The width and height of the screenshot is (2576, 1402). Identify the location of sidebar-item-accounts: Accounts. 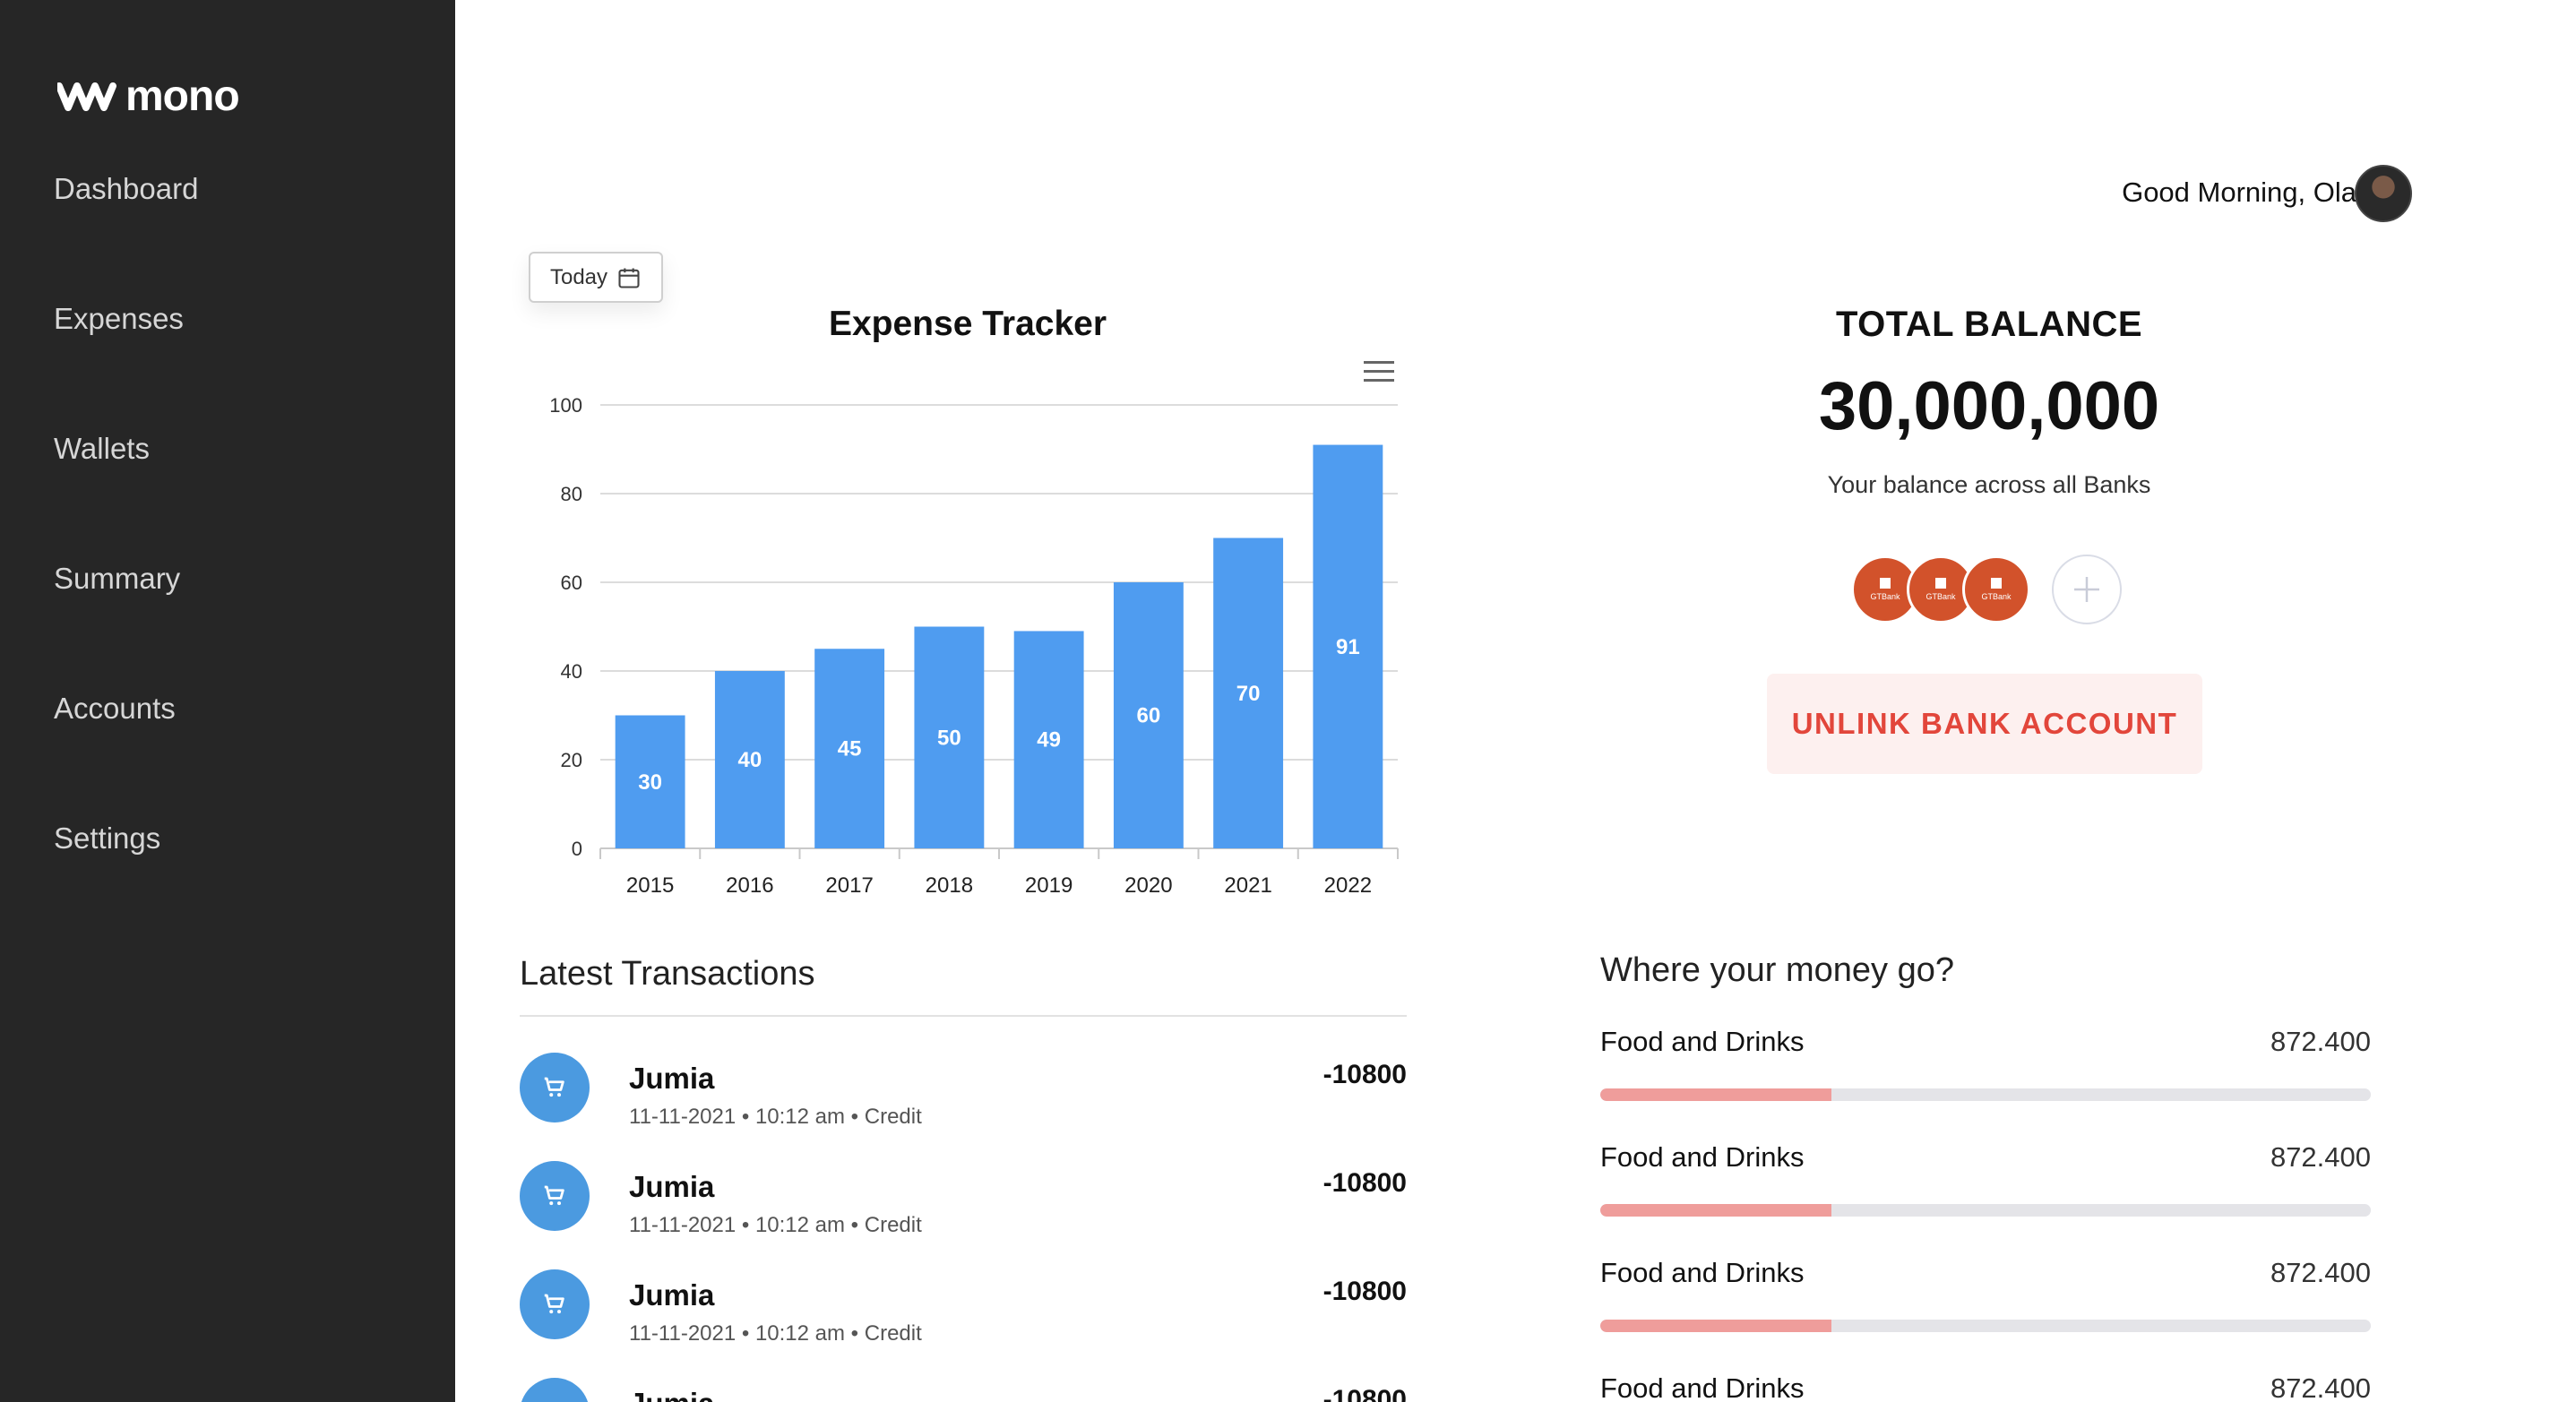
(115, 709).